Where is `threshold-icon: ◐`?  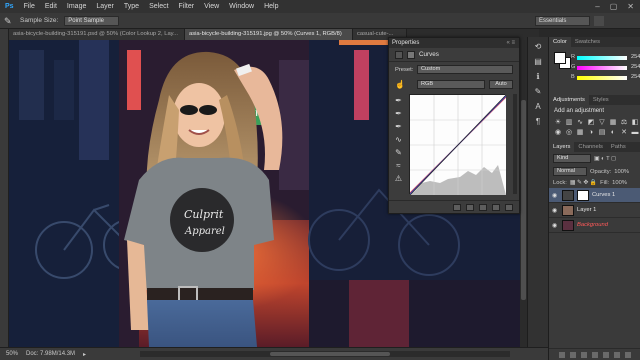 threshold-icon: ◐ is located at coordinates (613, 133).